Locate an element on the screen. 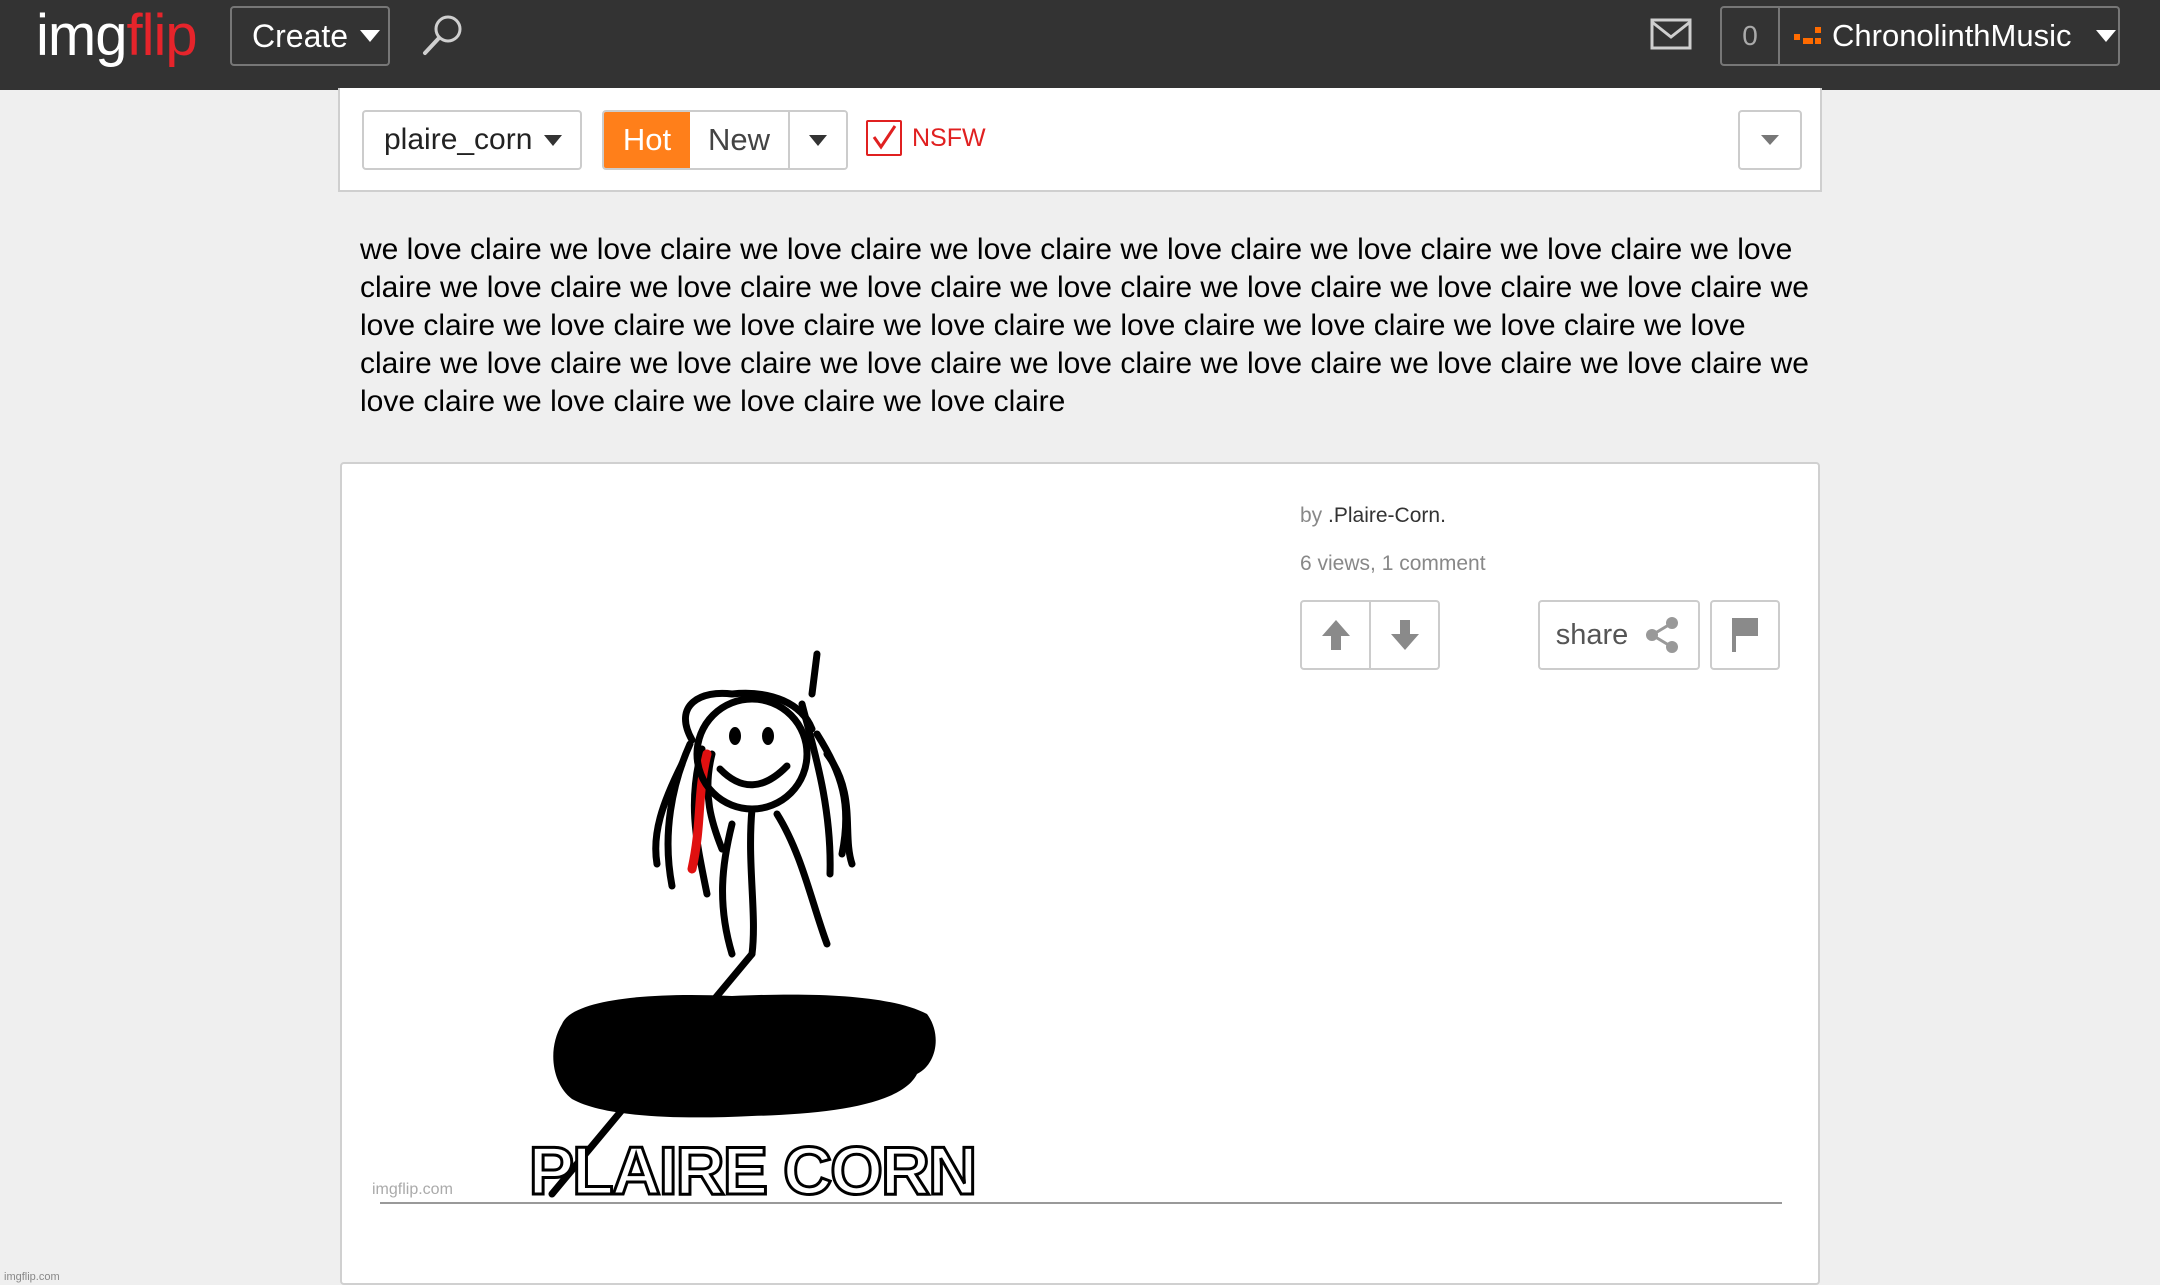  post-meta: by .Plaire-Corn. 6 views, 1 comment is located at coordinates (1393, 540).